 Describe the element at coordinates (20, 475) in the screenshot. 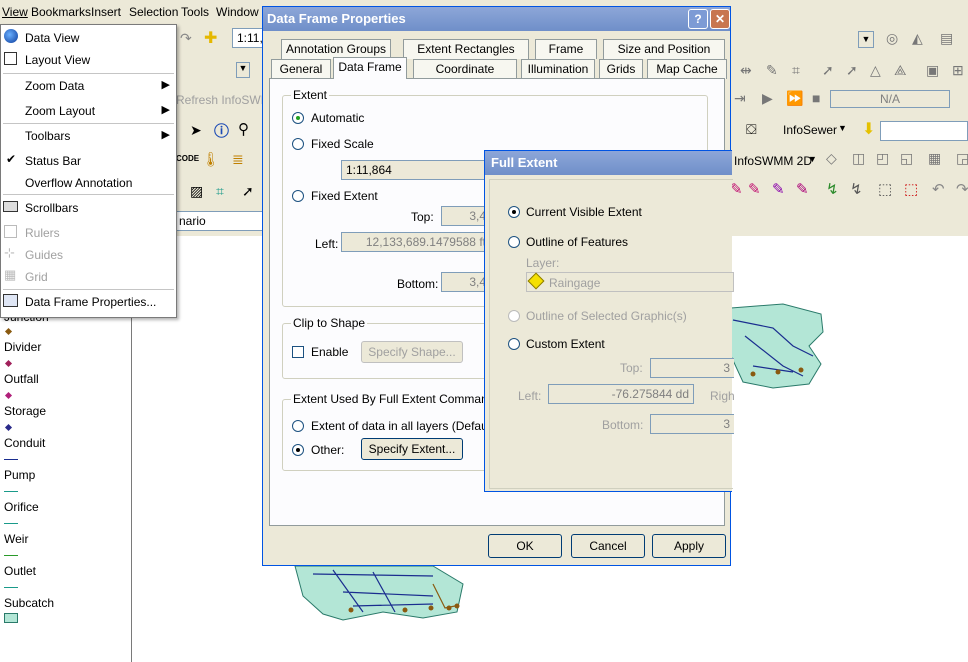

I see `legend-item-pump: Pump` at that location.